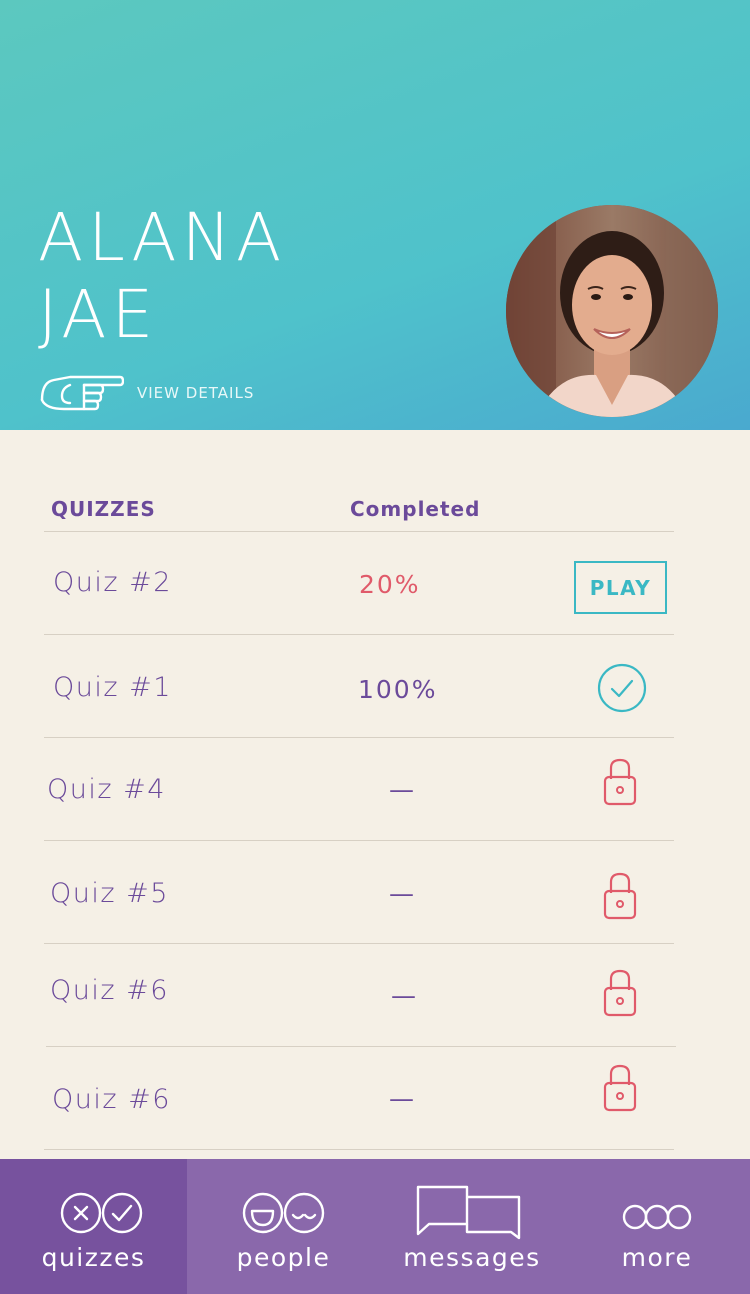  Describe the element at coordinates (103, 509) in the screenshot. I see `quizzes-column-header: QUIZZES` at that location.